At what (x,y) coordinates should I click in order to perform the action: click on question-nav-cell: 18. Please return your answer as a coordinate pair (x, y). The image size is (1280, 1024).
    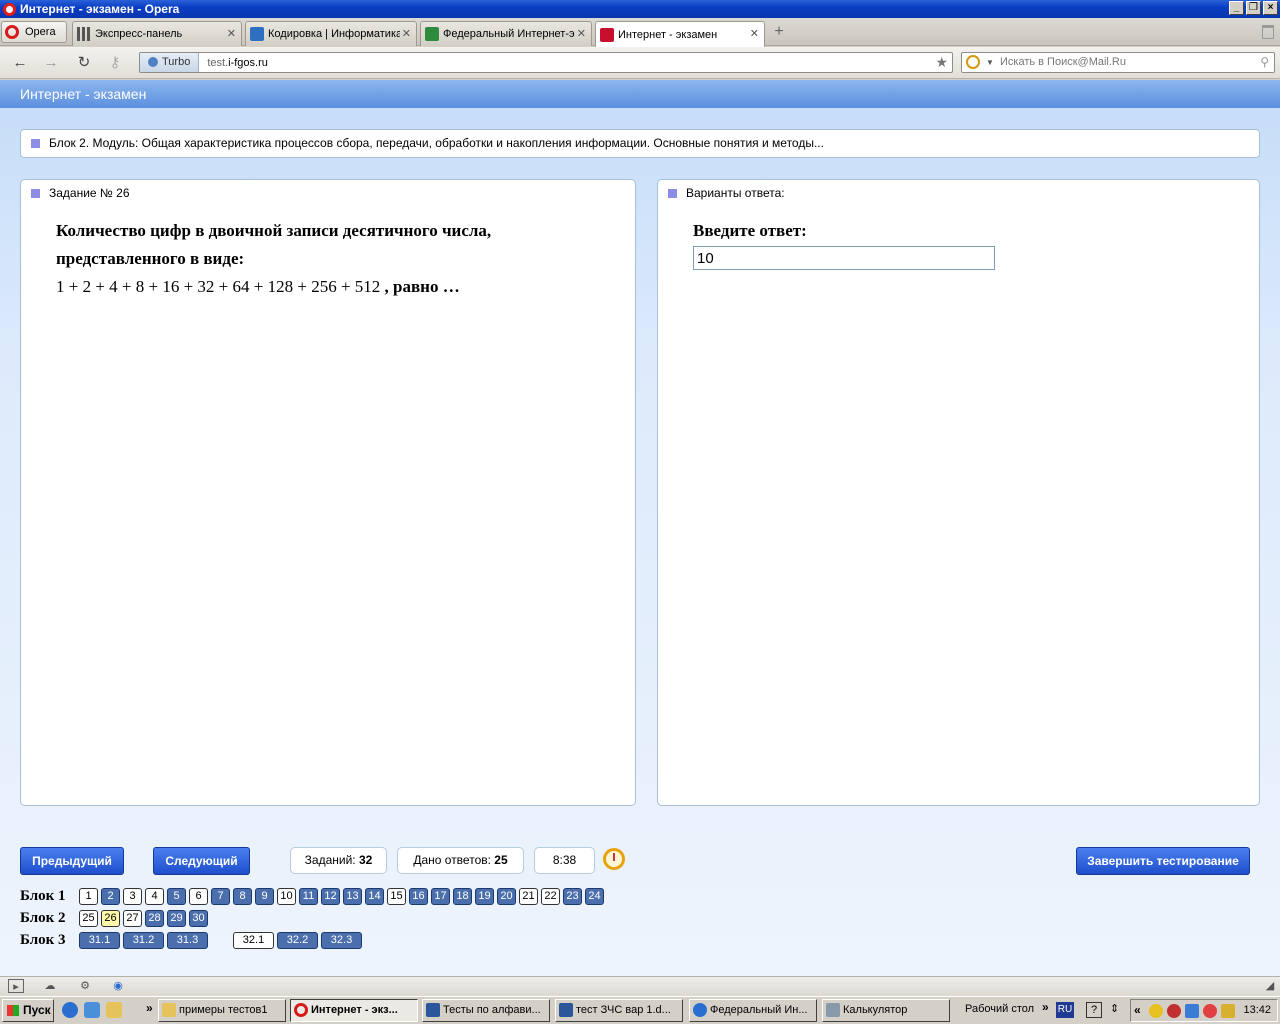
    Looking at the image, I should click on (462, 896).